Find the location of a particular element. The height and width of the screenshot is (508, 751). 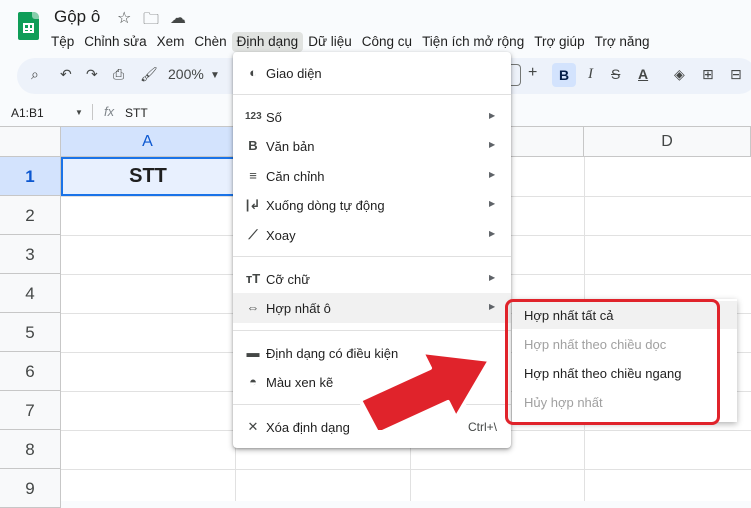

borders-icon: ⊞ is located at coordinates (708, 74).